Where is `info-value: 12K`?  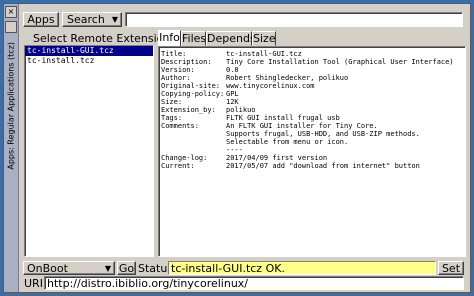 info-value: 12K is located at coordinates (232, 102).